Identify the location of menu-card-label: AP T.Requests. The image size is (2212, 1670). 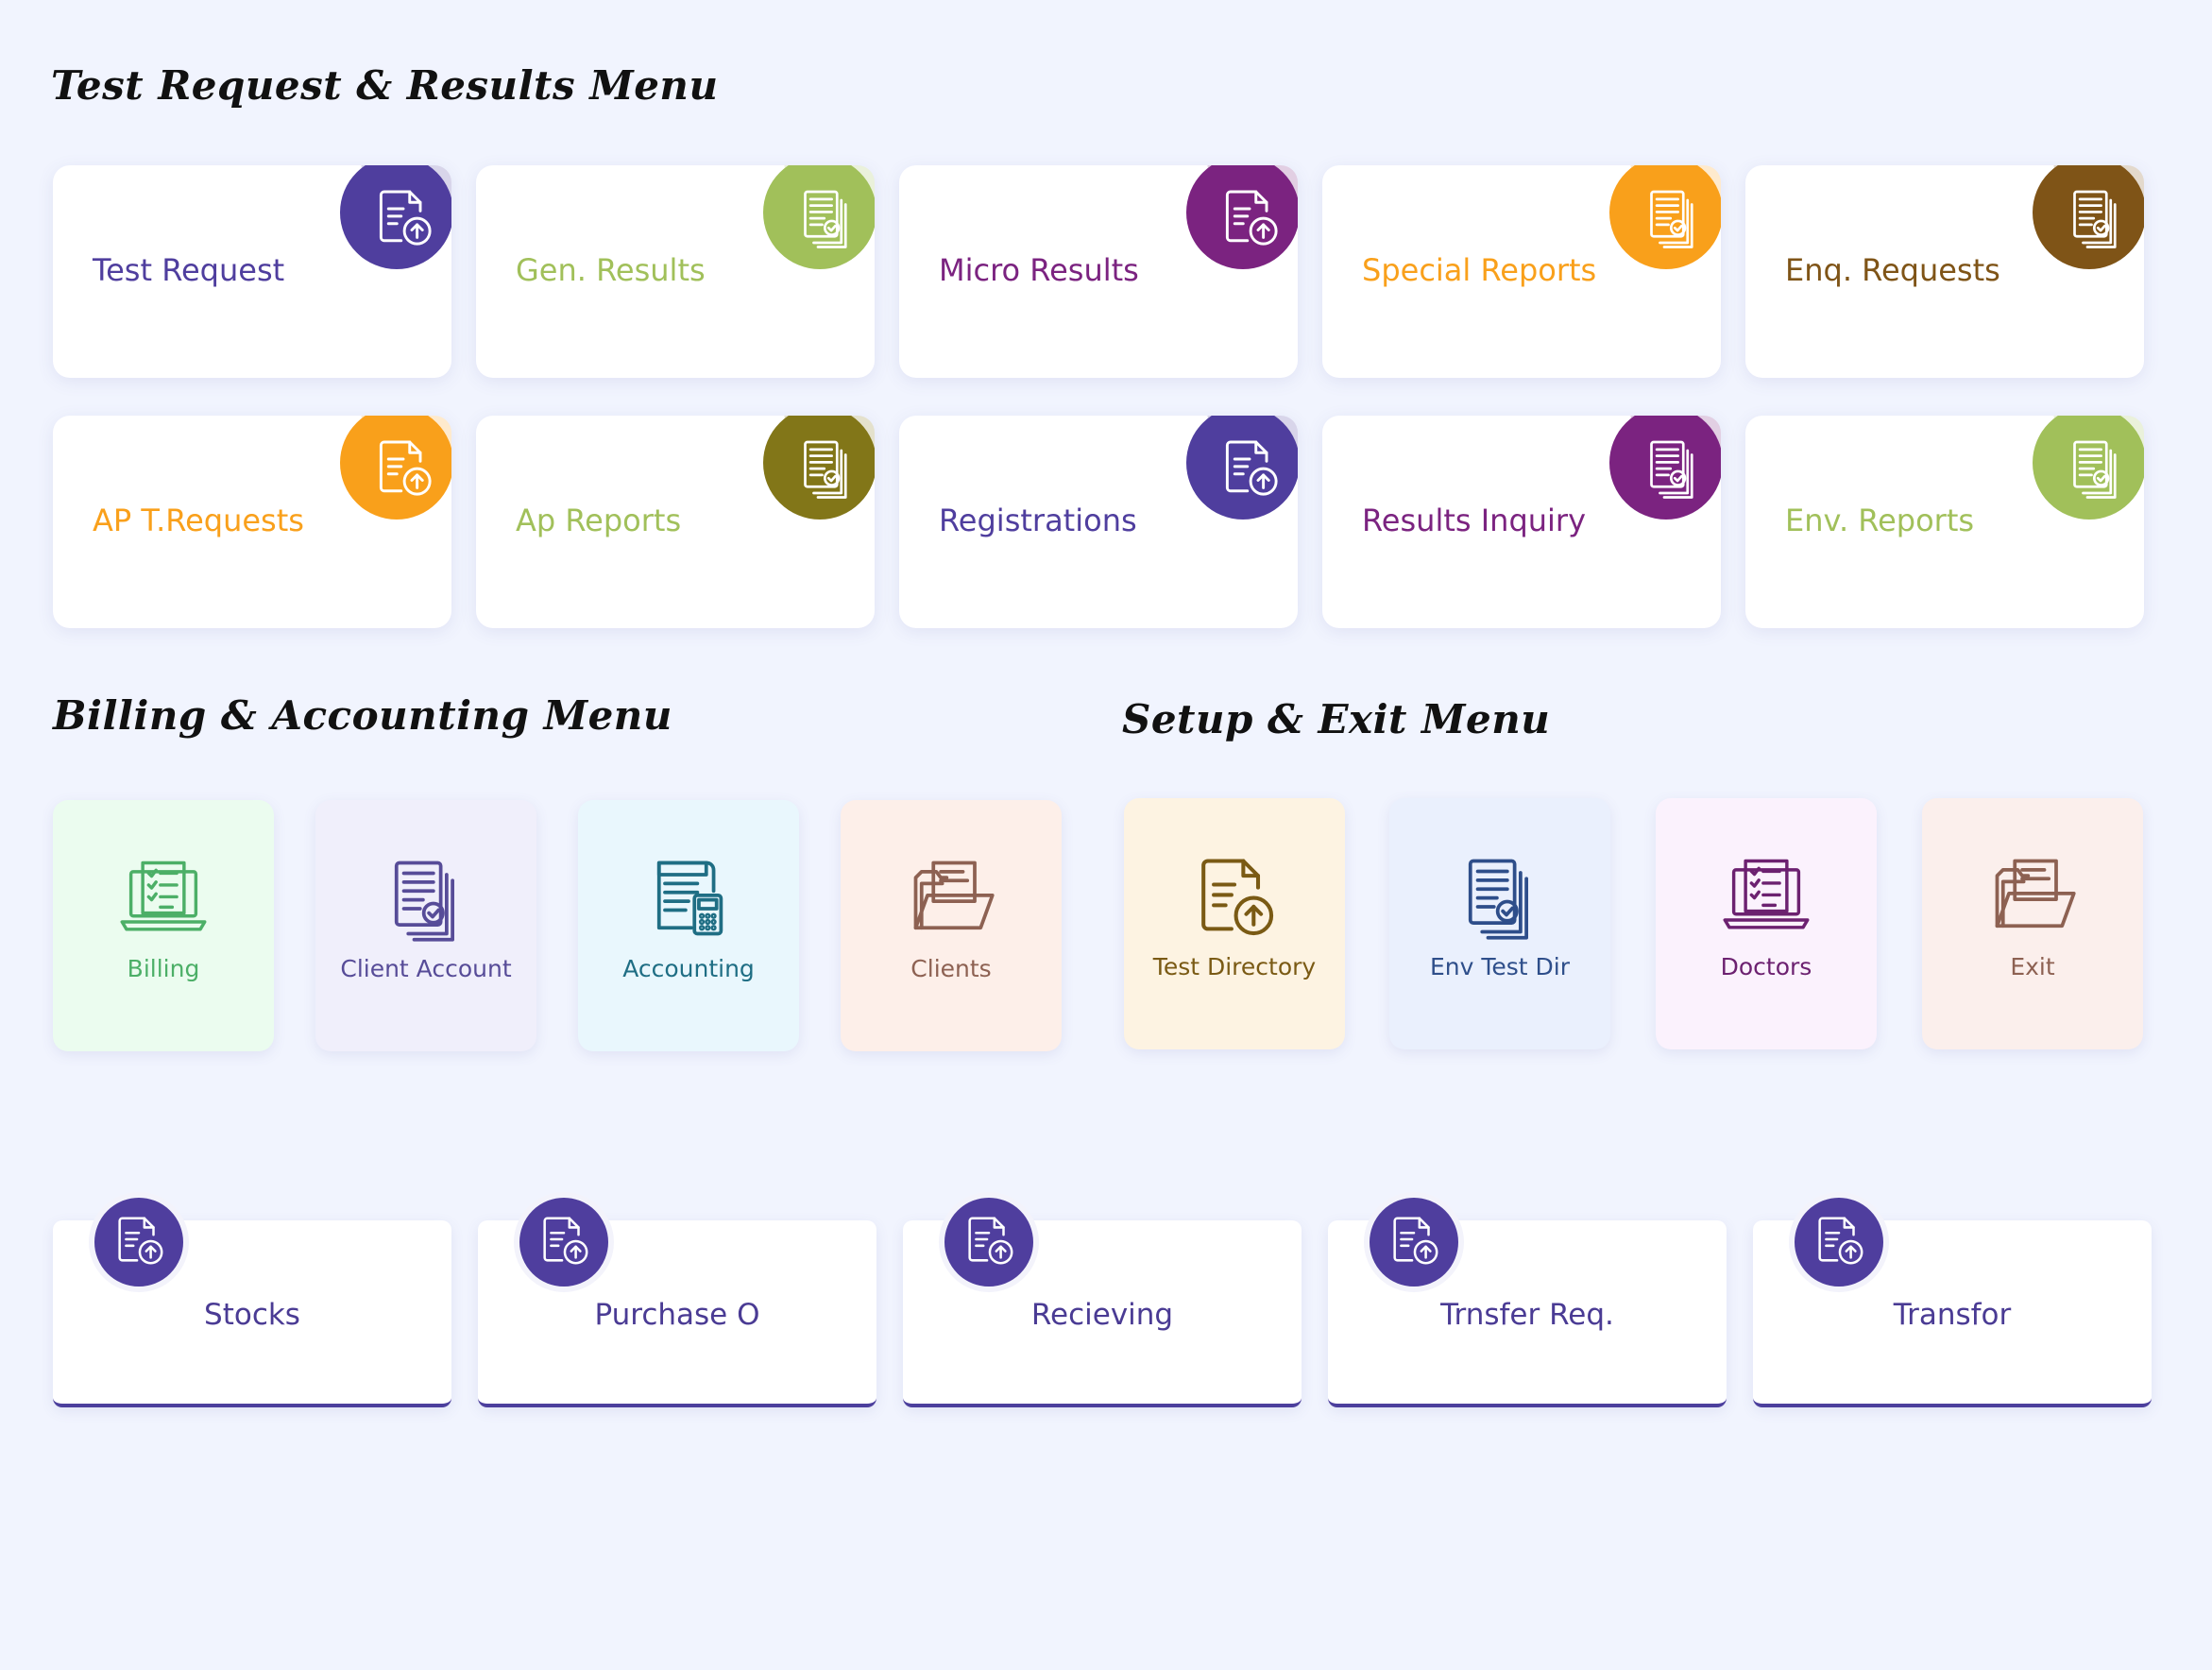
(198, 520).